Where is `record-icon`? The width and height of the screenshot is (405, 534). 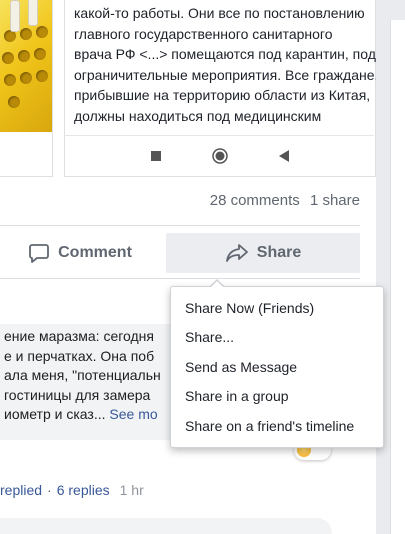
record-icon is located at coordinates (220, 156).